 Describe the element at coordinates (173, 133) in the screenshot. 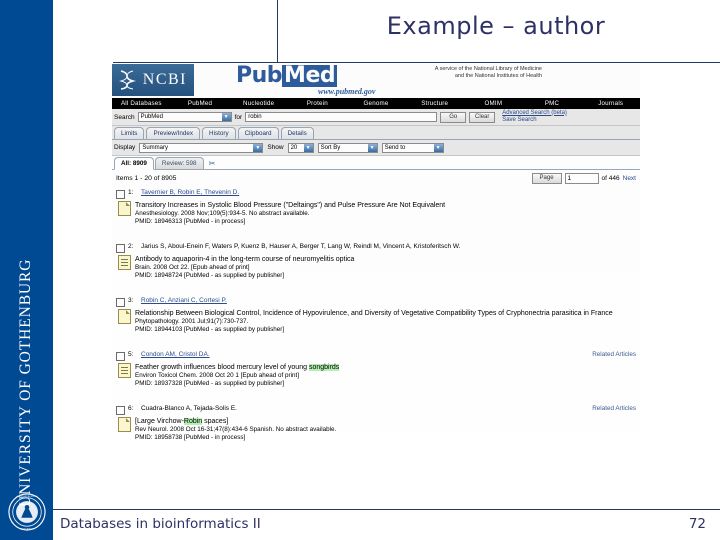

I see `tab-preview-index: Preview/Index` at that location.